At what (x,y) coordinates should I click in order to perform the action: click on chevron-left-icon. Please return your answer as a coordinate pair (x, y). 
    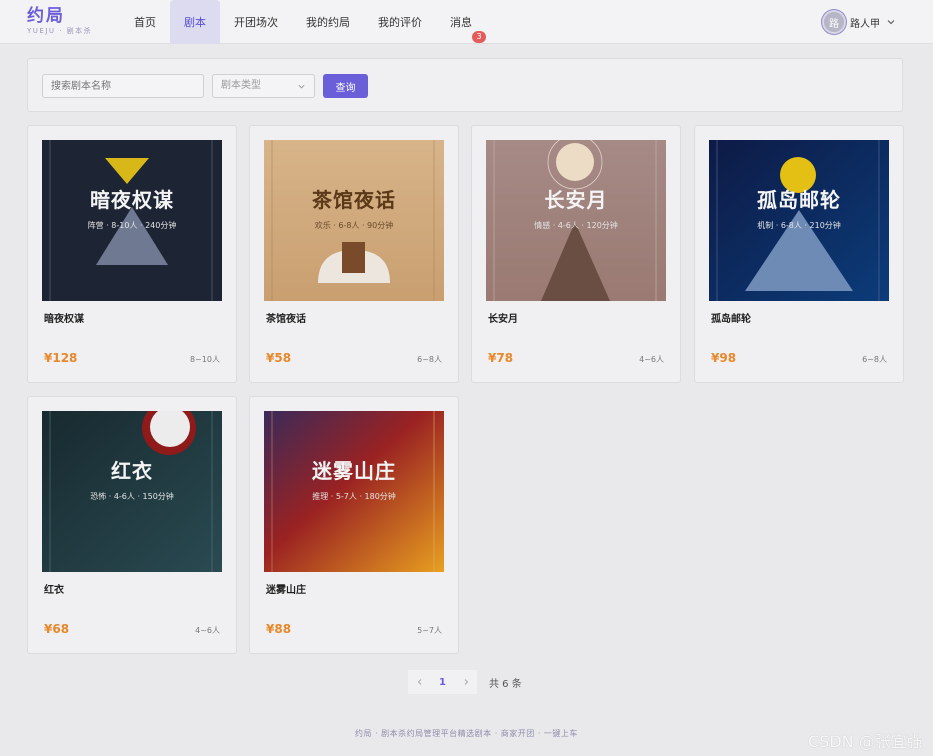
    Looking at the image, I should click on (419, 682).